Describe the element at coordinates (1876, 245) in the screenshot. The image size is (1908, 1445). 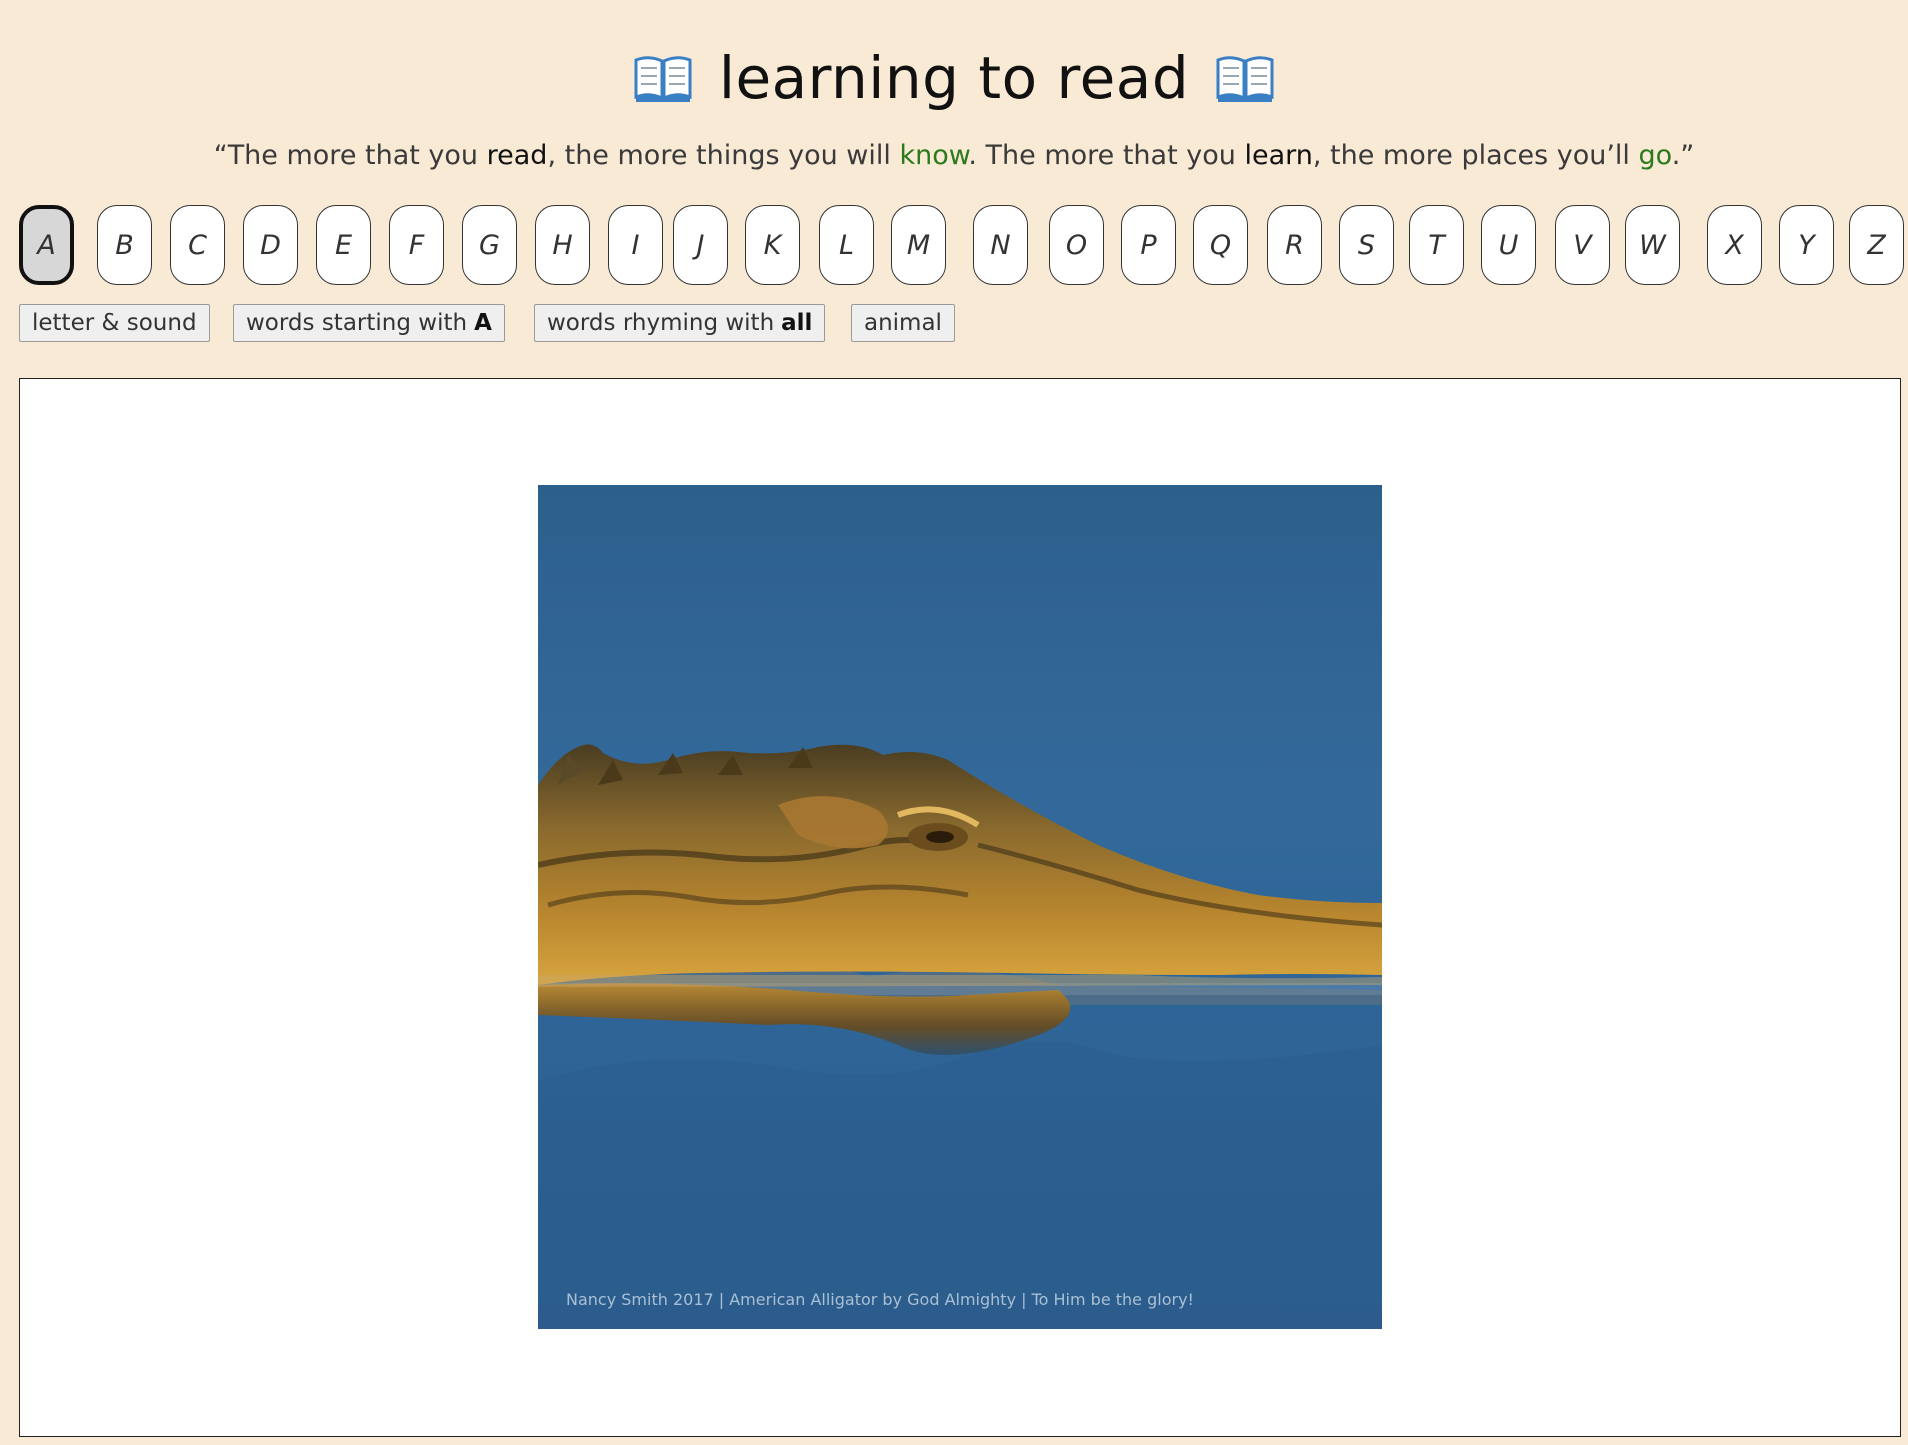
I see `letter-button-z: Z` at that location.